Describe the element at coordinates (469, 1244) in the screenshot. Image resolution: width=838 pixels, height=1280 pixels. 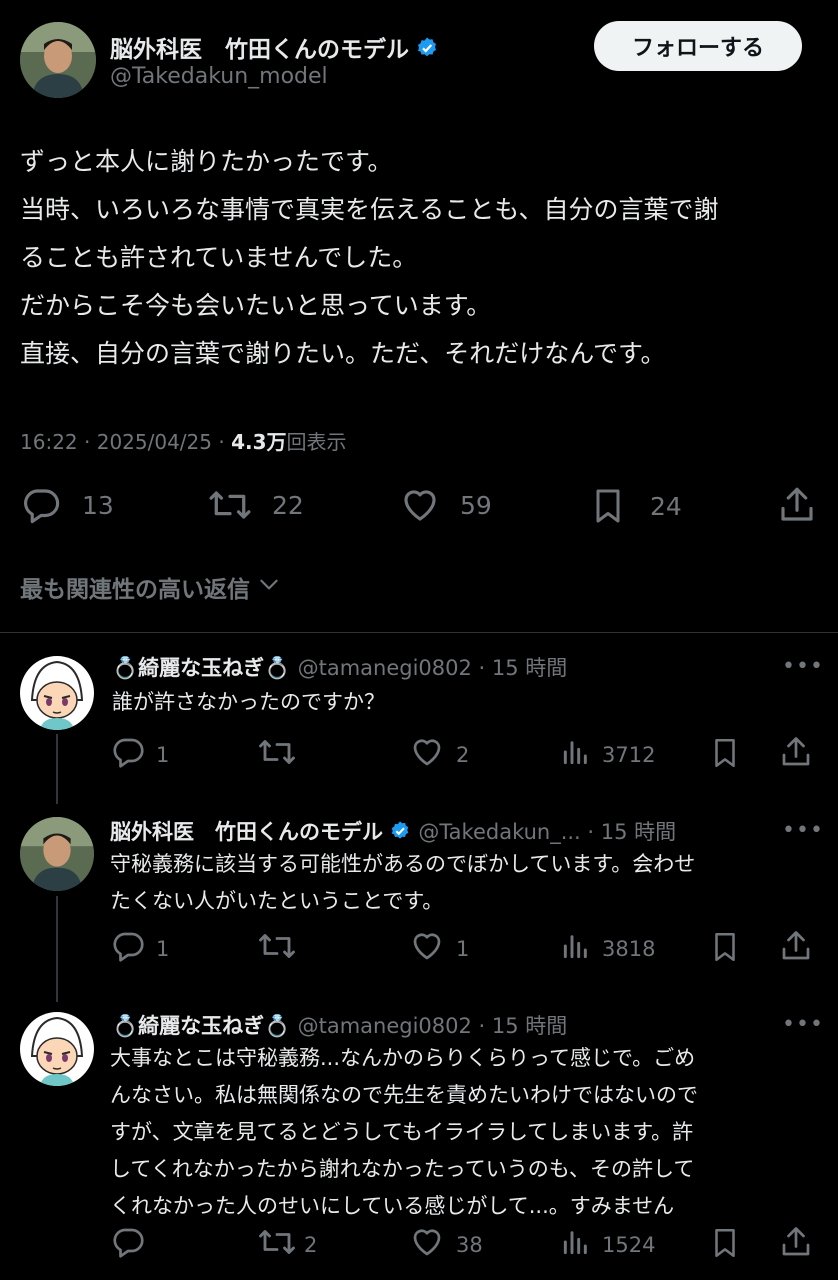
I see `like-count: 38` at that location.